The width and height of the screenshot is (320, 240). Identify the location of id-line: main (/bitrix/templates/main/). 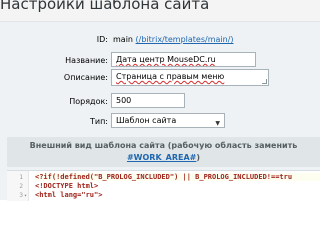
(173, 39).